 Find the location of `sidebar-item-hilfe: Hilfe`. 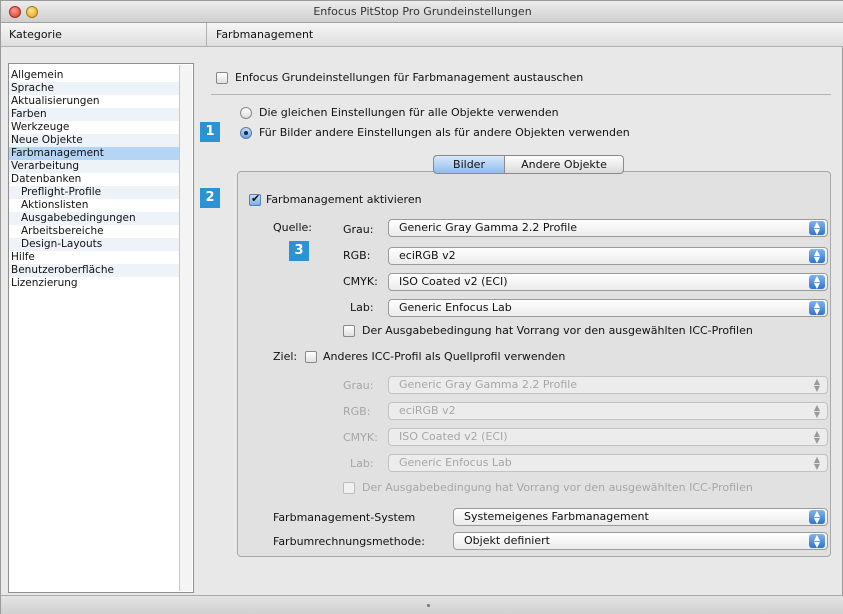

sidebar-item-hilfe: Hilfe is located at coordinates (94, 257).